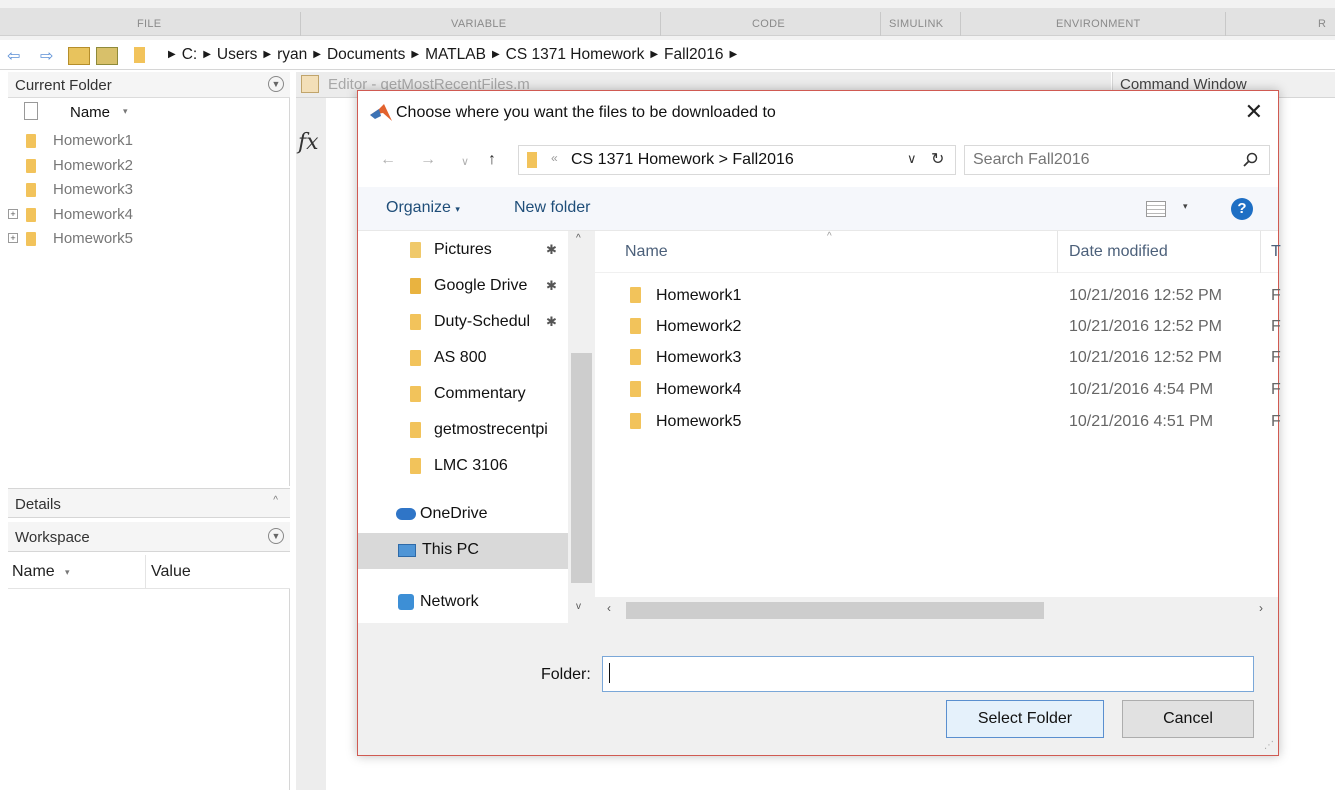  What do you see at coordinates (489, 250) in the screenshot?
I see `nav-item-pictures: Pictures ✱` at bounding box center [489, 250].